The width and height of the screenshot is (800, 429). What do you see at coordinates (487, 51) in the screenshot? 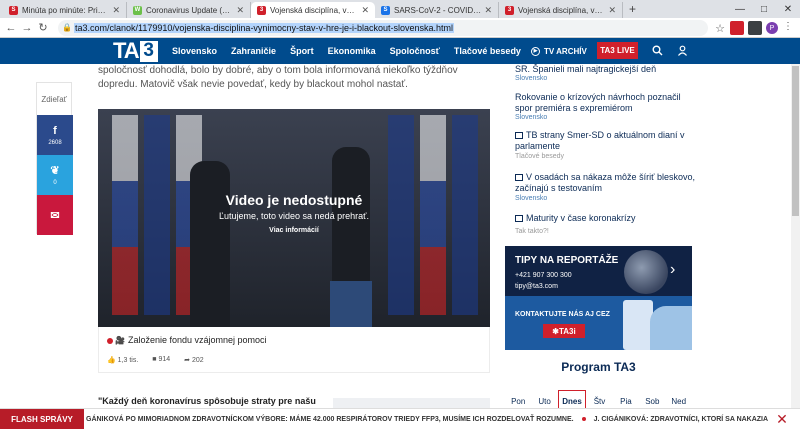
I see `menu-item: Tlačové besedy` at bounding box center [487, 51].